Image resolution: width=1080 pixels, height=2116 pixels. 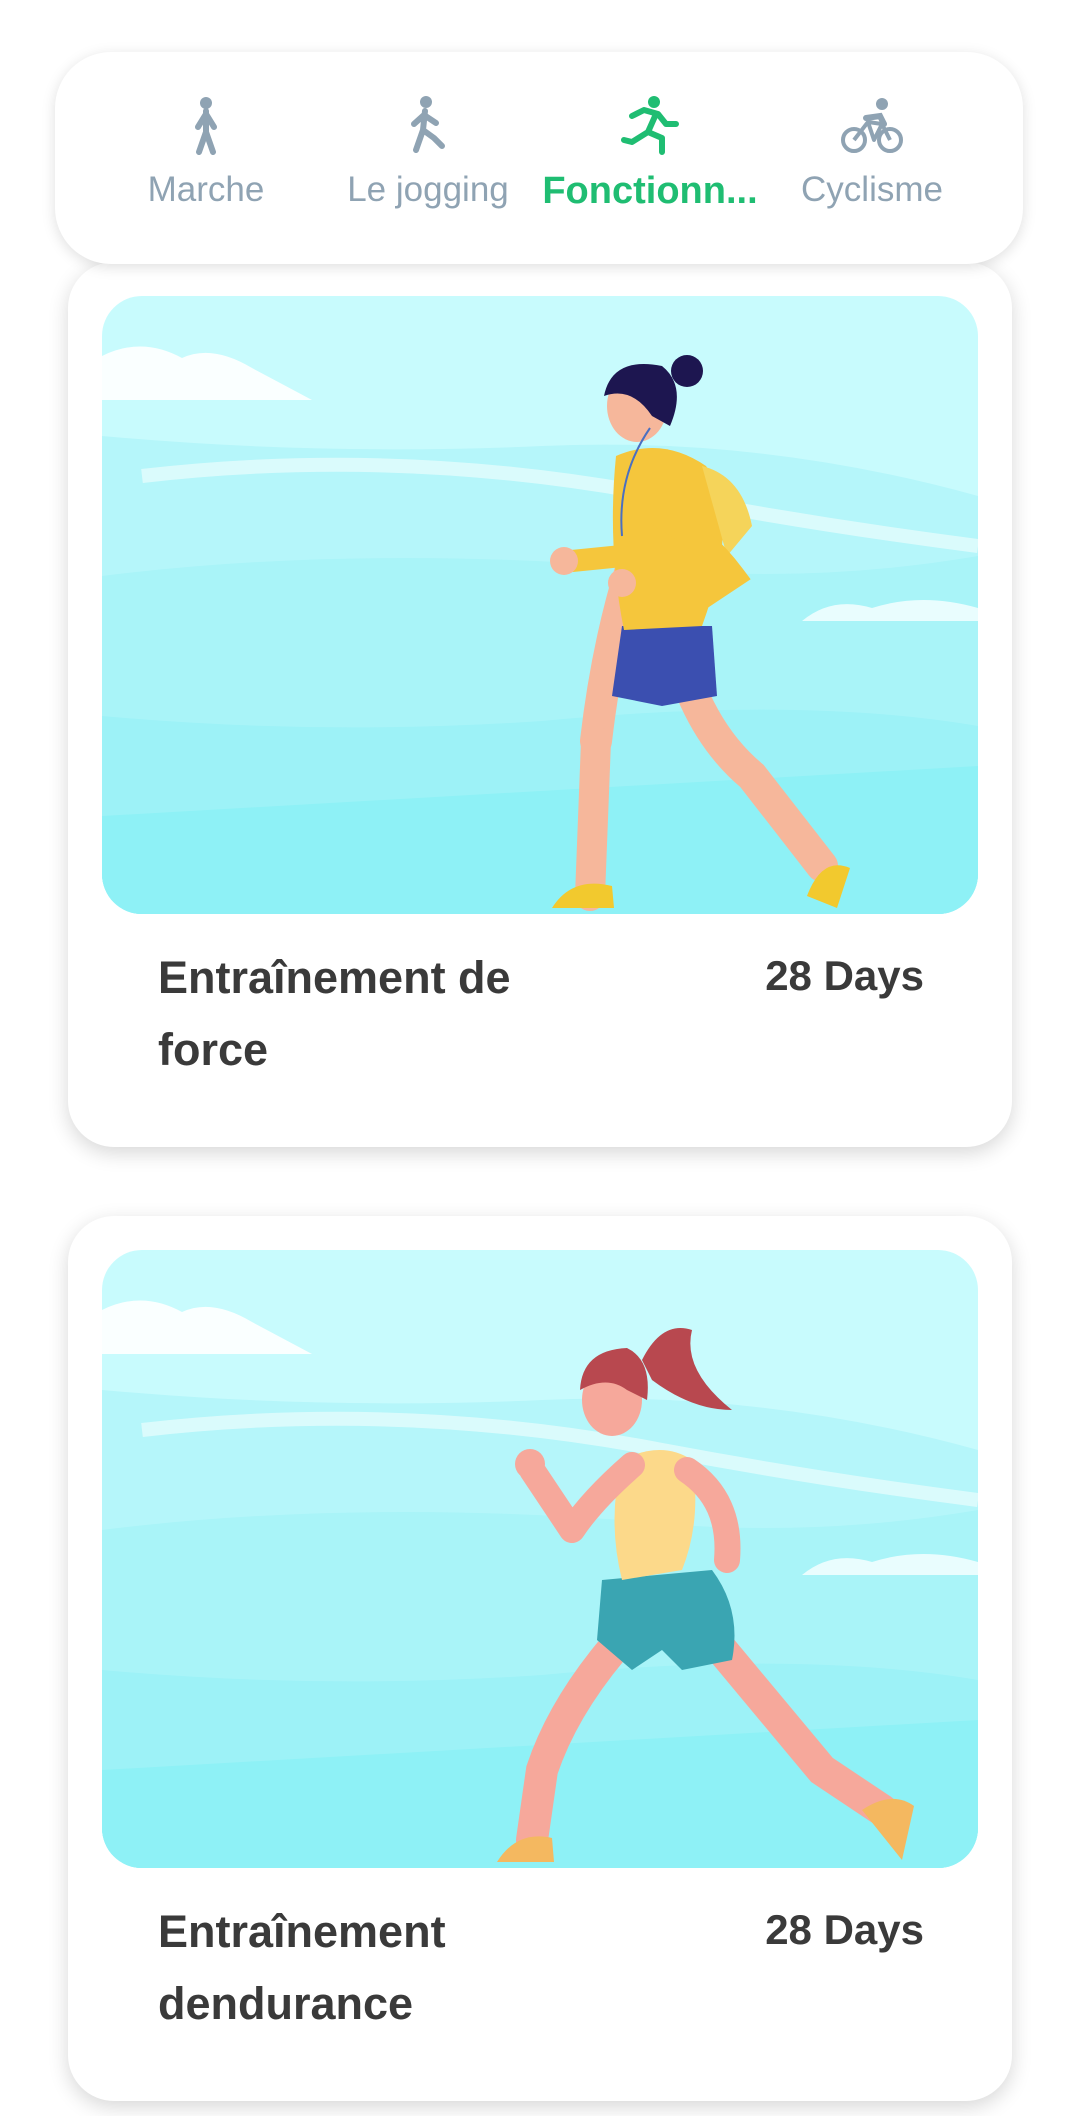 What do you see at coordinates (302, 1967) in the screenshot?
I see `plan-title: Entraînement dendurance` at bounding box center [302, 1967].